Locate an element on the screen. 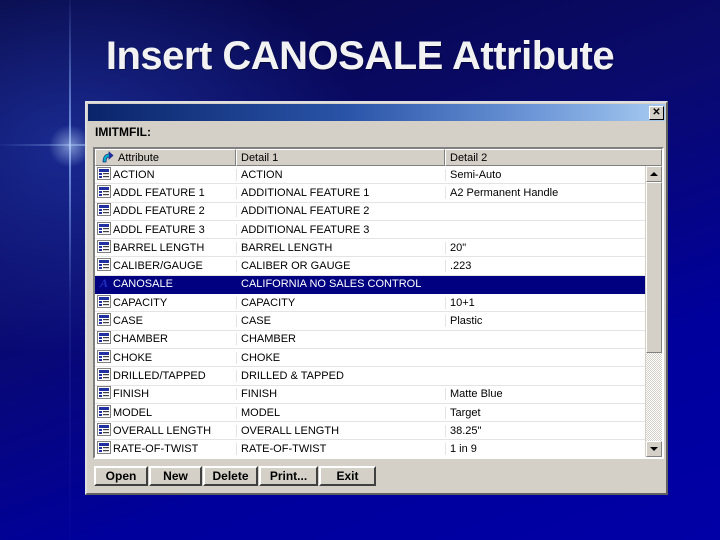  close-icon: ✕ is located at coordinates (656, 112).